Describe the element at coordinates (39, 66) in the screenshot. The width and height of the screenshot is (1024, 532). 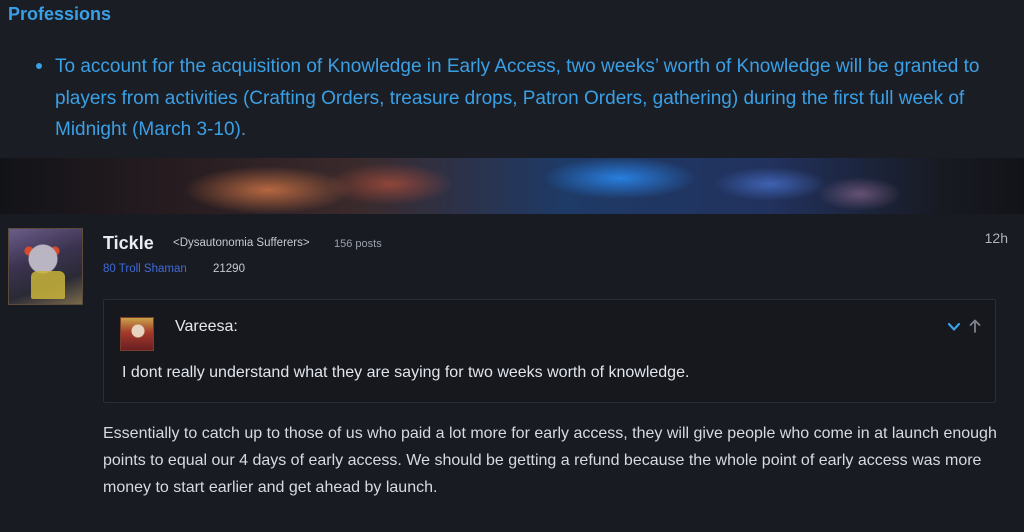
I see `bullet-icon` at that location.